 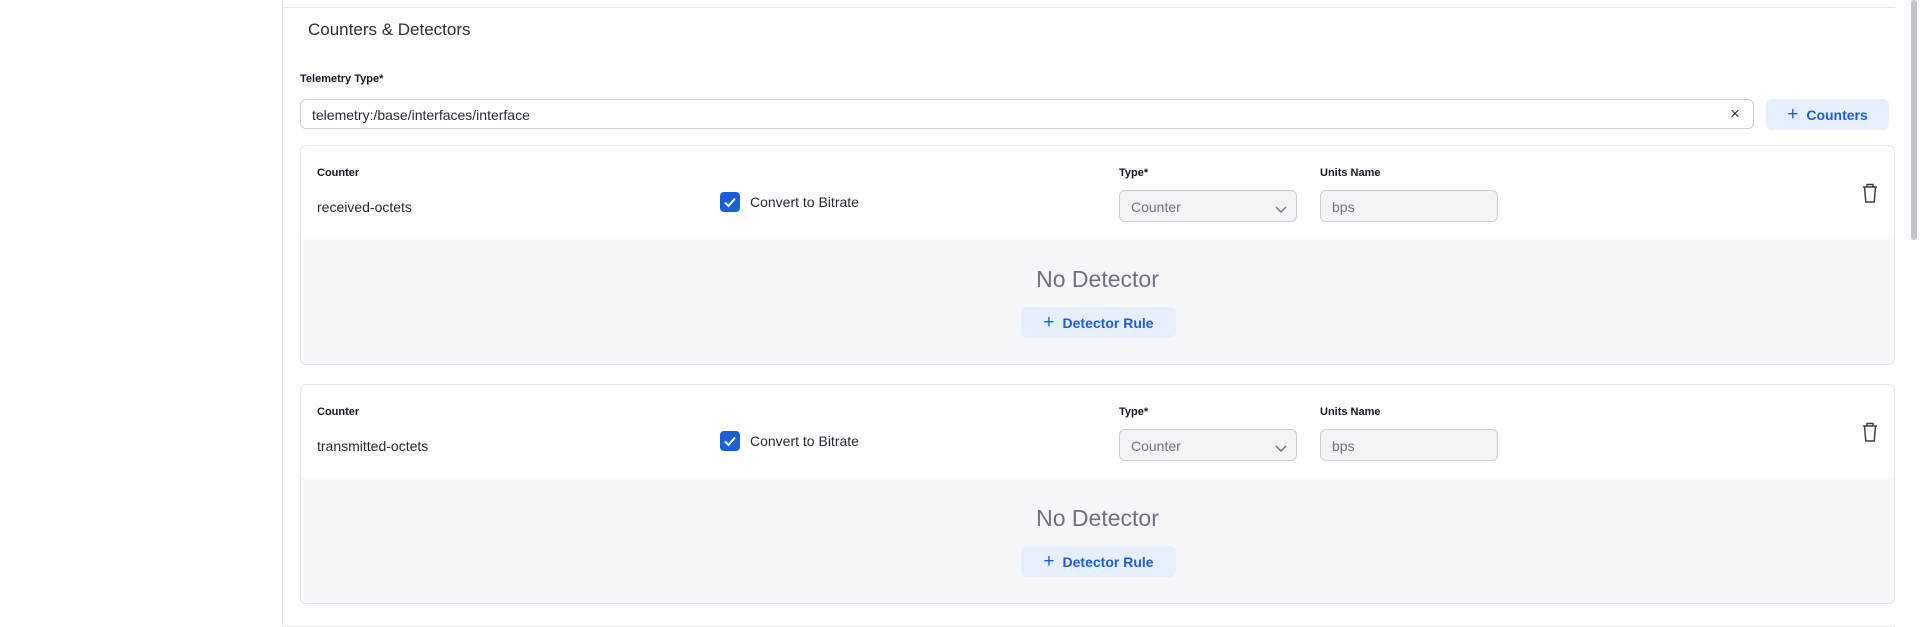 I want to click on counter-name: transmitted-octets, so click(x=373, y=446).